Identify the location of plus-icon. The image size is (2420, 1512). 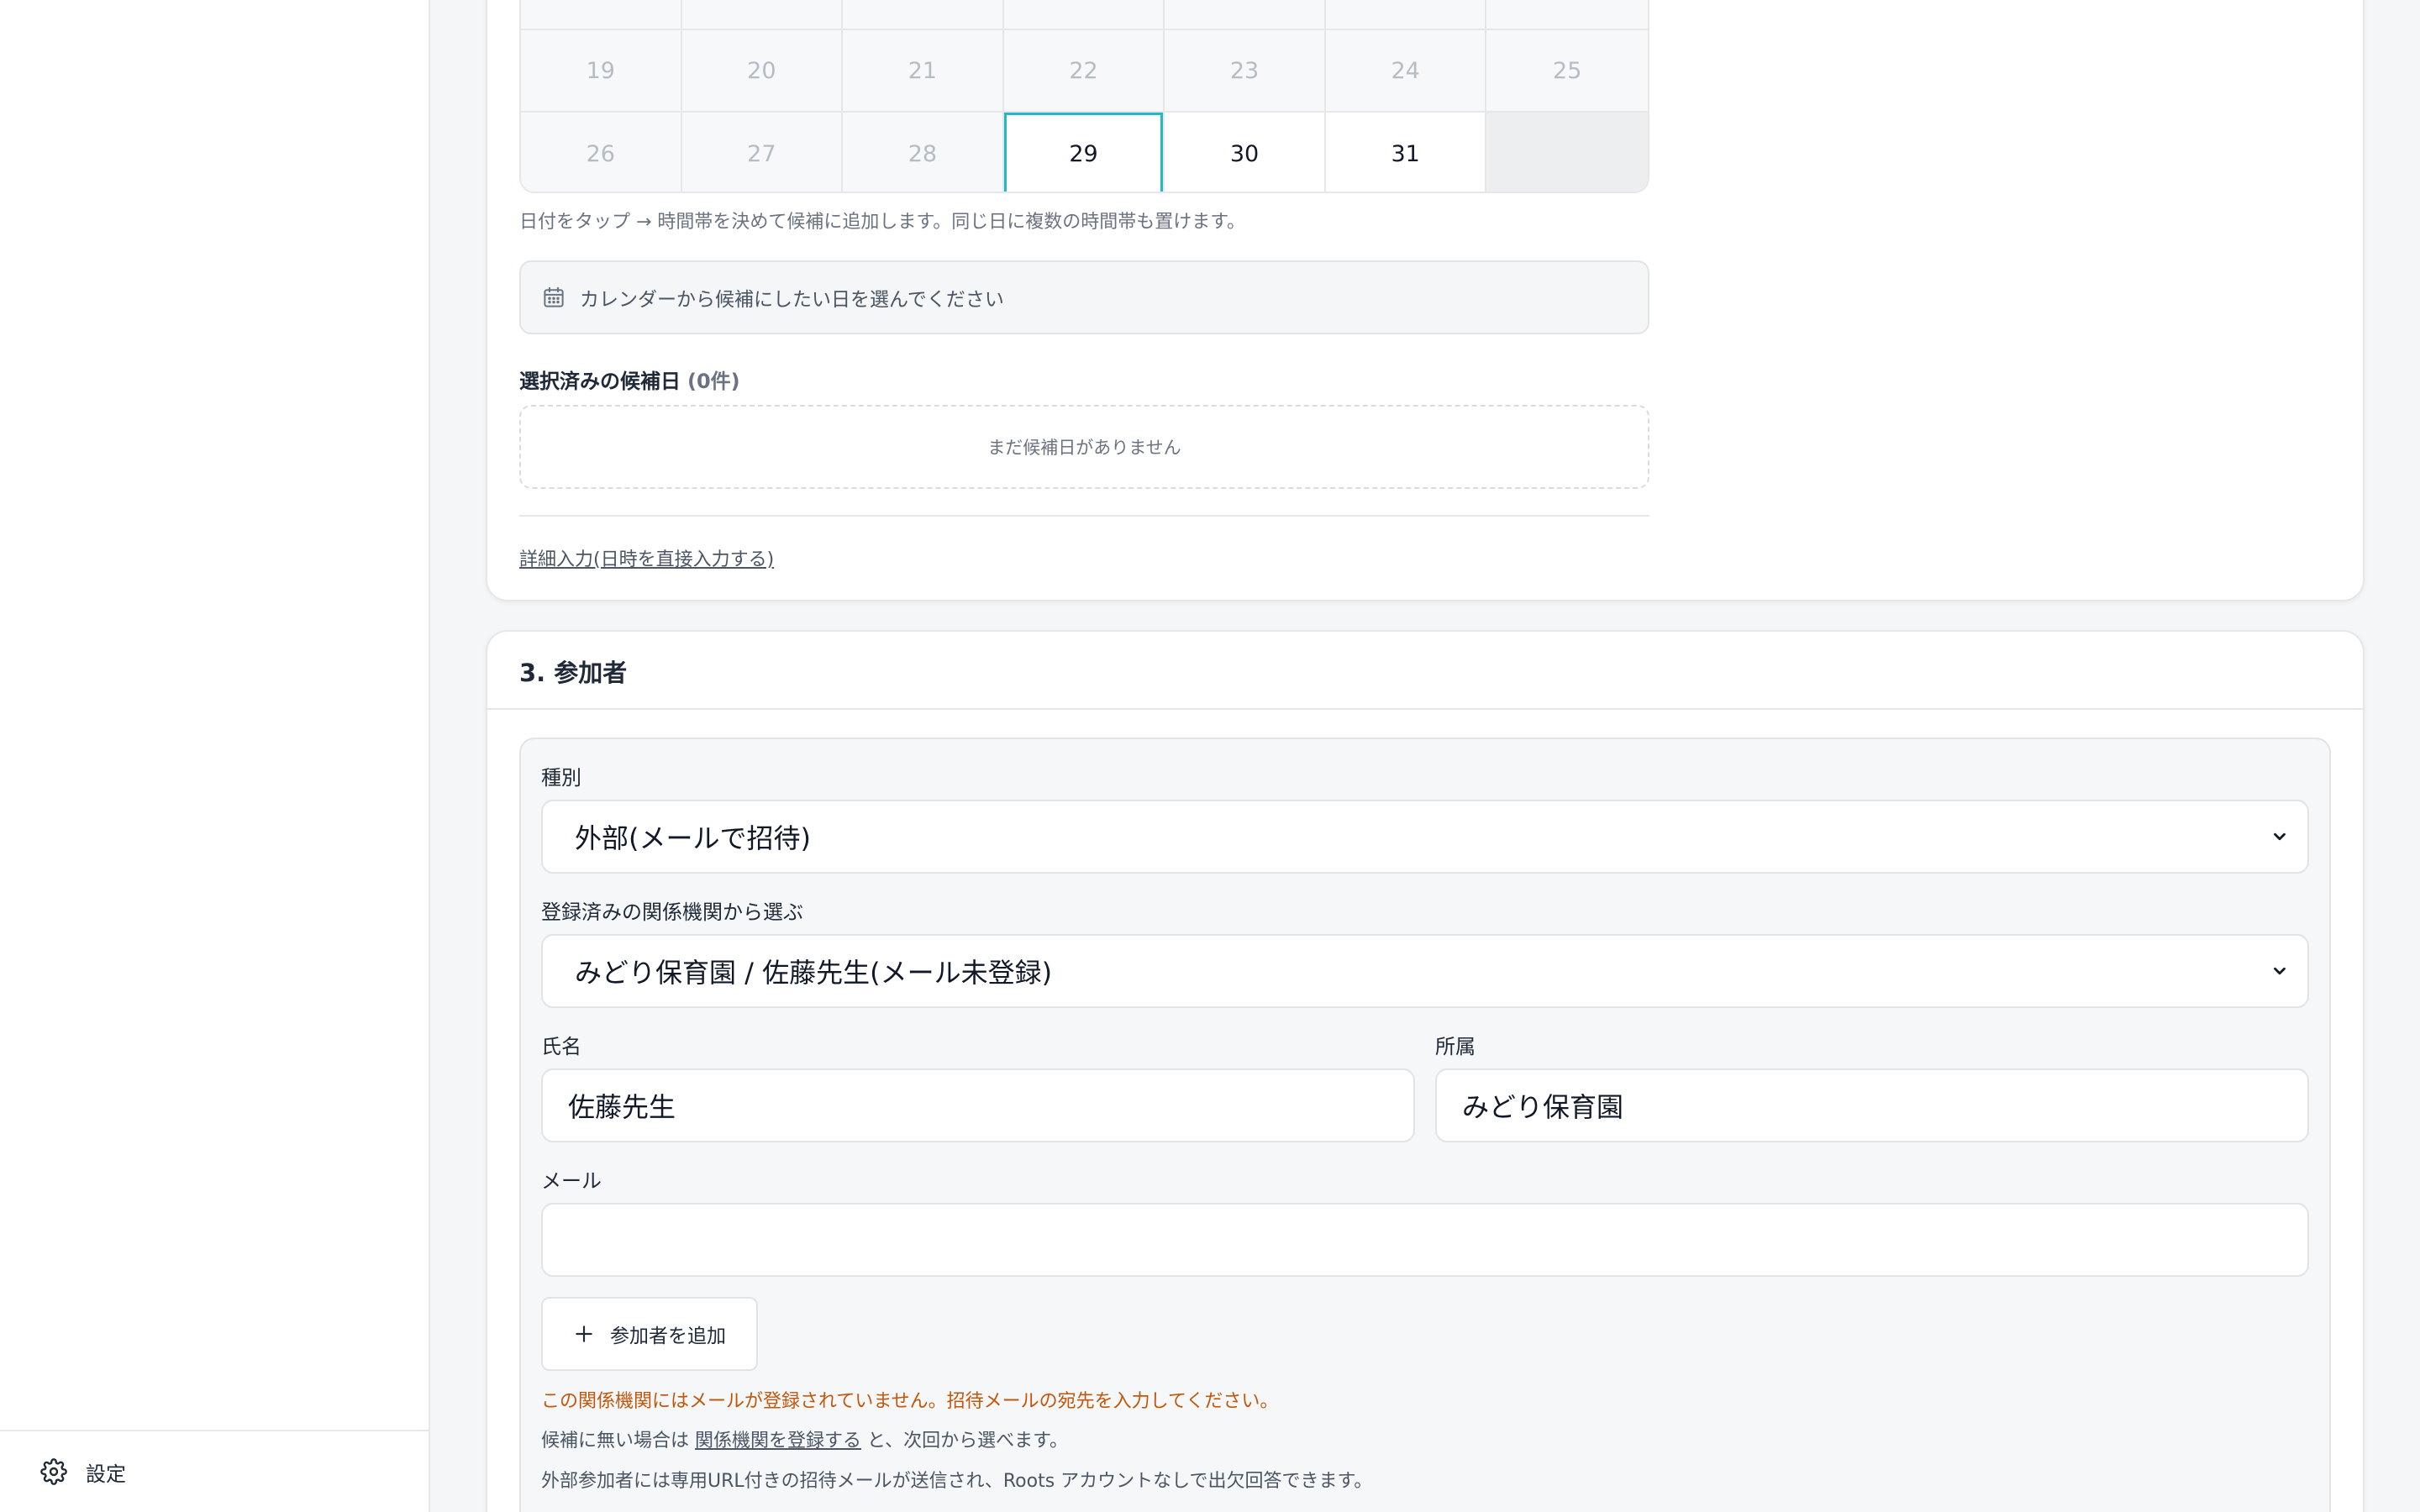
(584, 1334).